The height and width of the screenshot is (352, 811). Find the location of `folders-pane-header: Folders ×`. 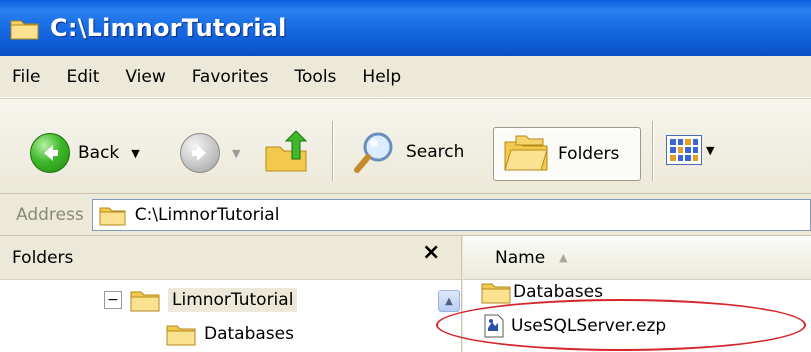

folders-pane-header: Folders × is located at coordinates (230, 258).